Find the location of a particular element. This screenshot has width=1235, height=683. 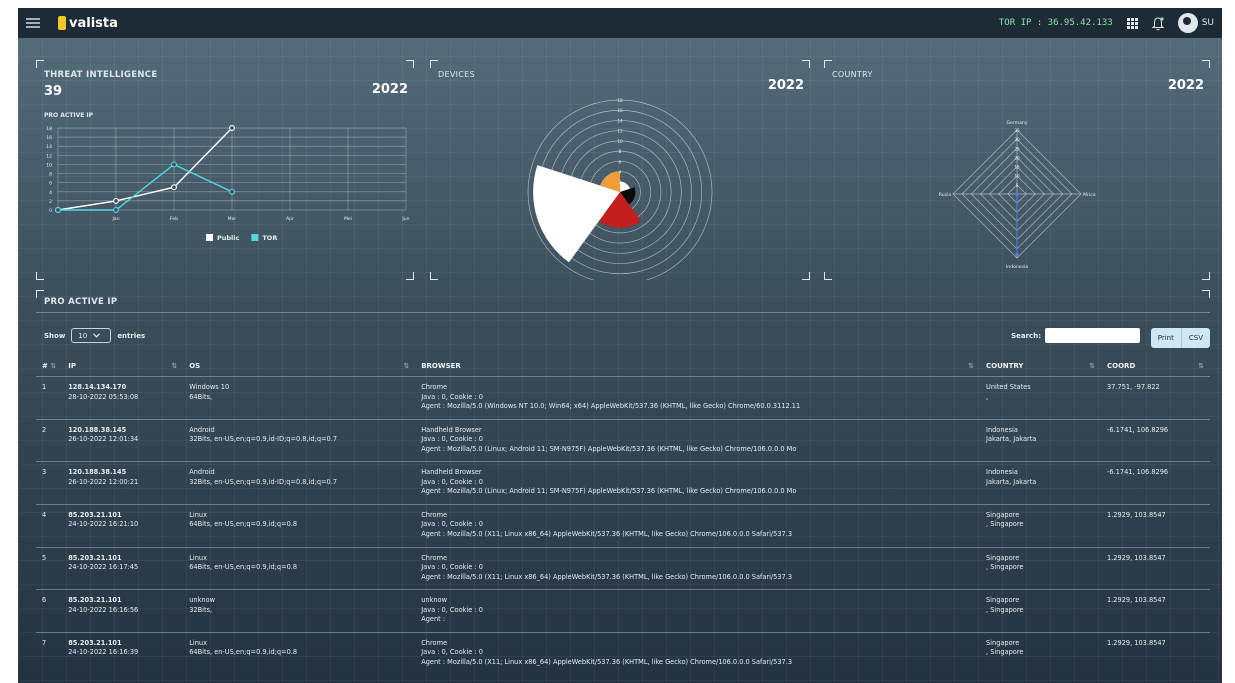

column-header-ip: IP ⇅ is located at coordinates (122, 367).